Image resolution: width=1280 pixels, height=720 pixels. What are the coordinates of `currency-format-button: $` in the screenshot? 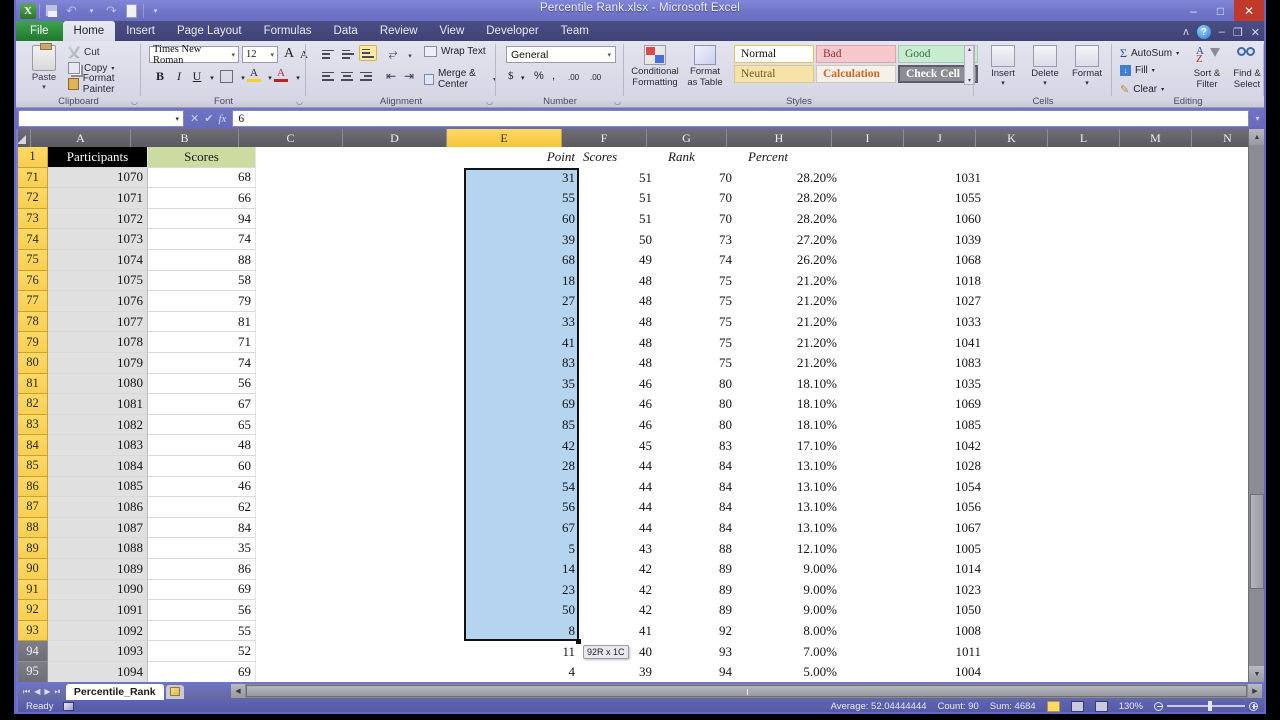 It's located at (511, 76).